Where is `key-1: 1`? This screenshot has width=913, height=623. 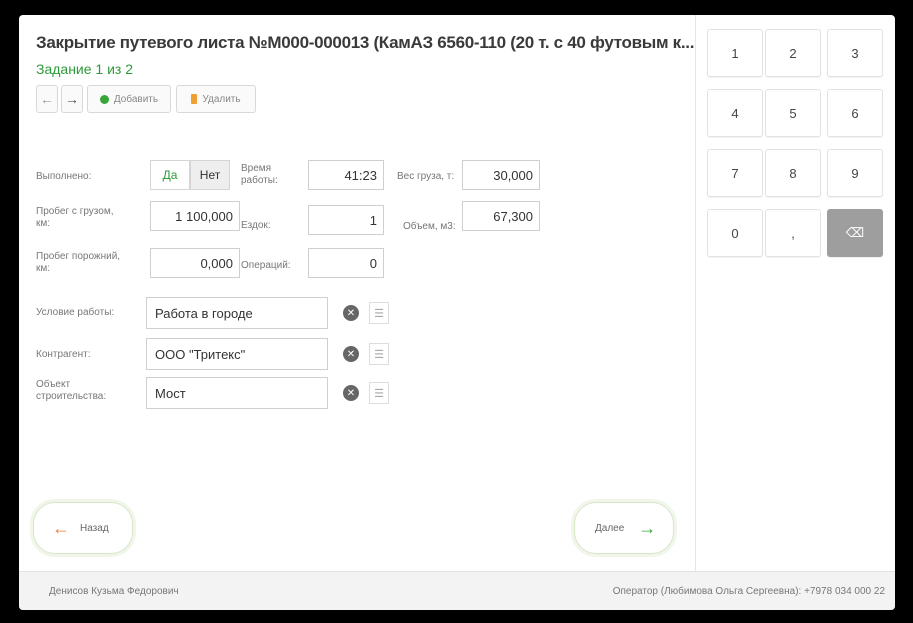 key-1: 1 is located at coordinates (735, 53).